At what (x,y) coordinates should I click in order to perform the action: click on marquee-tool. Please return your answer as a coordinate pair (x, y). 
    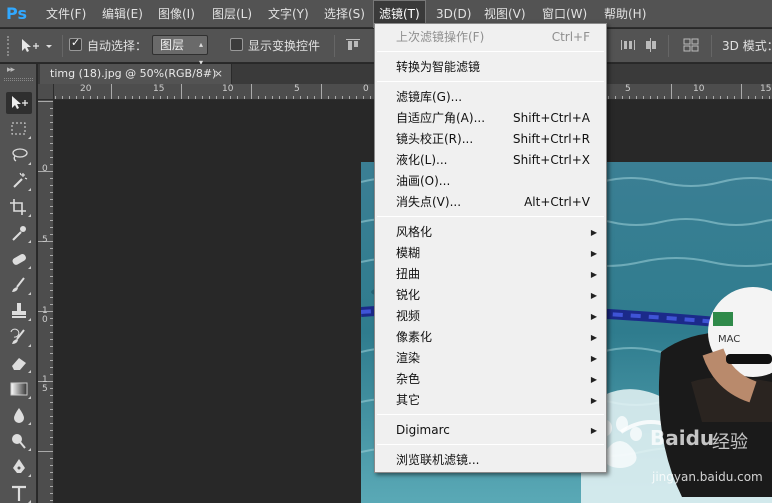
    Looking at the image, I should click on (19, 129).